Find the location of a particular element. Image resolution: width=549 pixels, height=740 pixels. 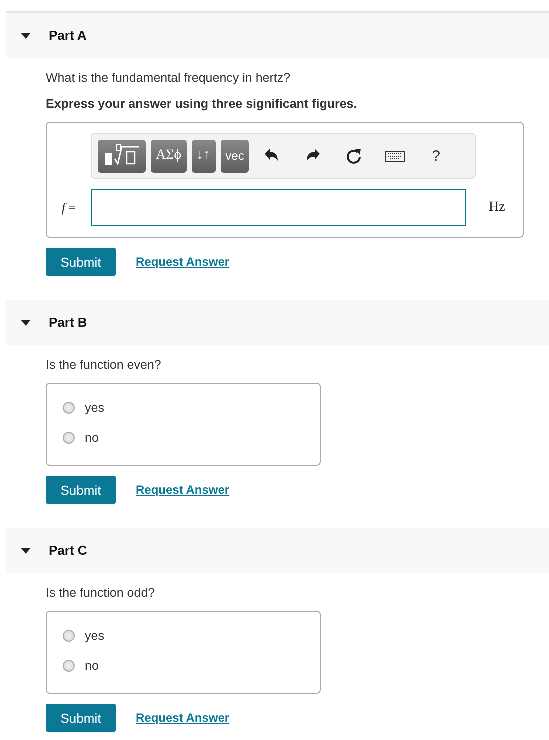

variable-label: f = is located at coordinates (69, 208).